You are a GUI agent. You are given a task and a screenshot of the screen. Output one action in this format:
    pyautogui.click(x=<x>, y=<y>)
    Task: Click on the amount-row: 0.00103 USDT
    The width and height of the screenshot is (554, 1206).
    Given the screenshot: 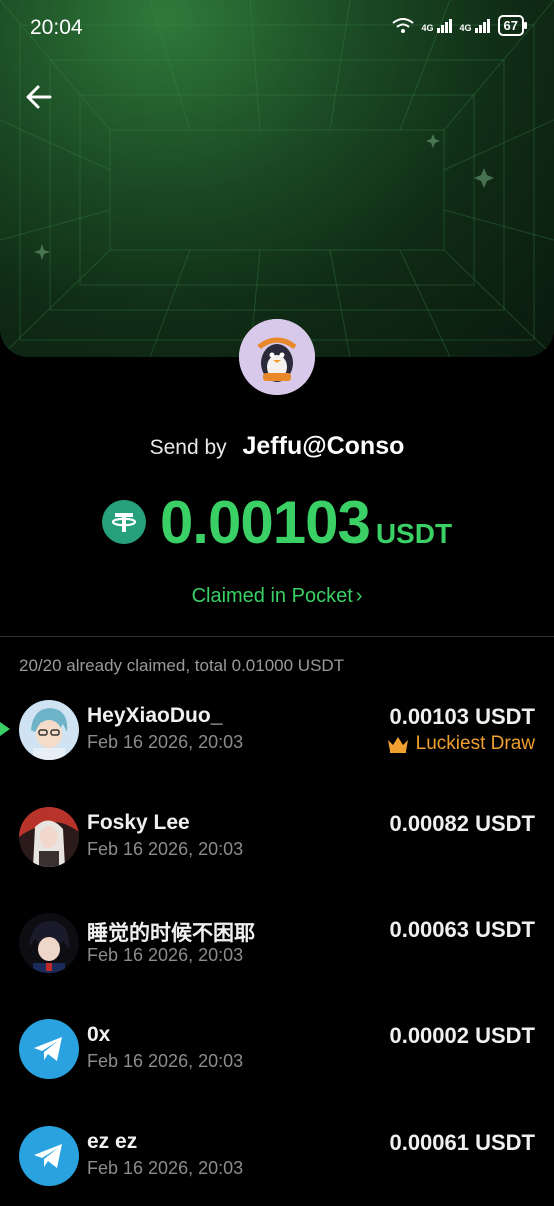 What is the action you would take?
    pyautogui.click(x=277, y=523)
    